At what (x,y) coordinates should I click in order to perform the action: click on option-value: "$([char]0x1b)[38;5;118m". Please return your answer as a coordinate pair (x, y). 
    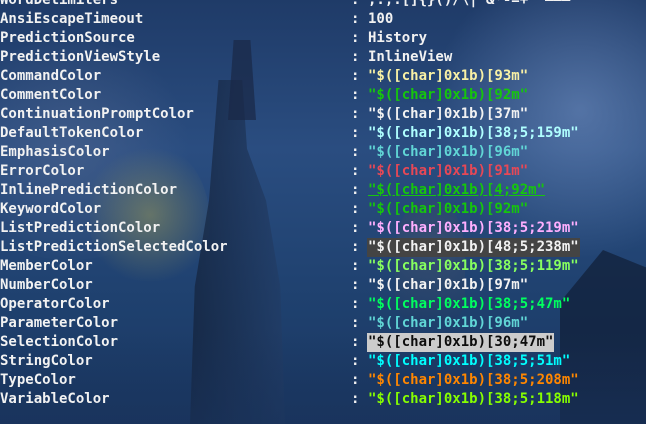
    Looking at the image, I should click on (473, 399).